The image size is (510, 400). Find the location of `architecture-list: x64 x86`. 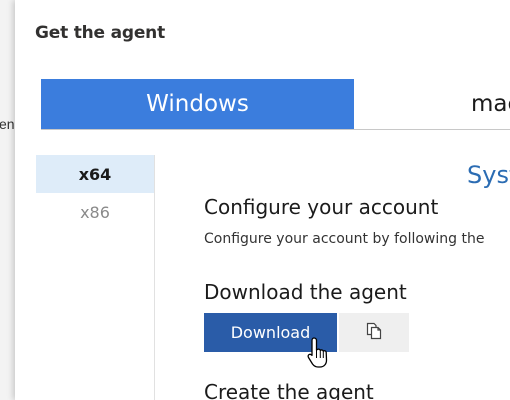

architecture-list: x64 x86 is located at coordinates (95, 277).